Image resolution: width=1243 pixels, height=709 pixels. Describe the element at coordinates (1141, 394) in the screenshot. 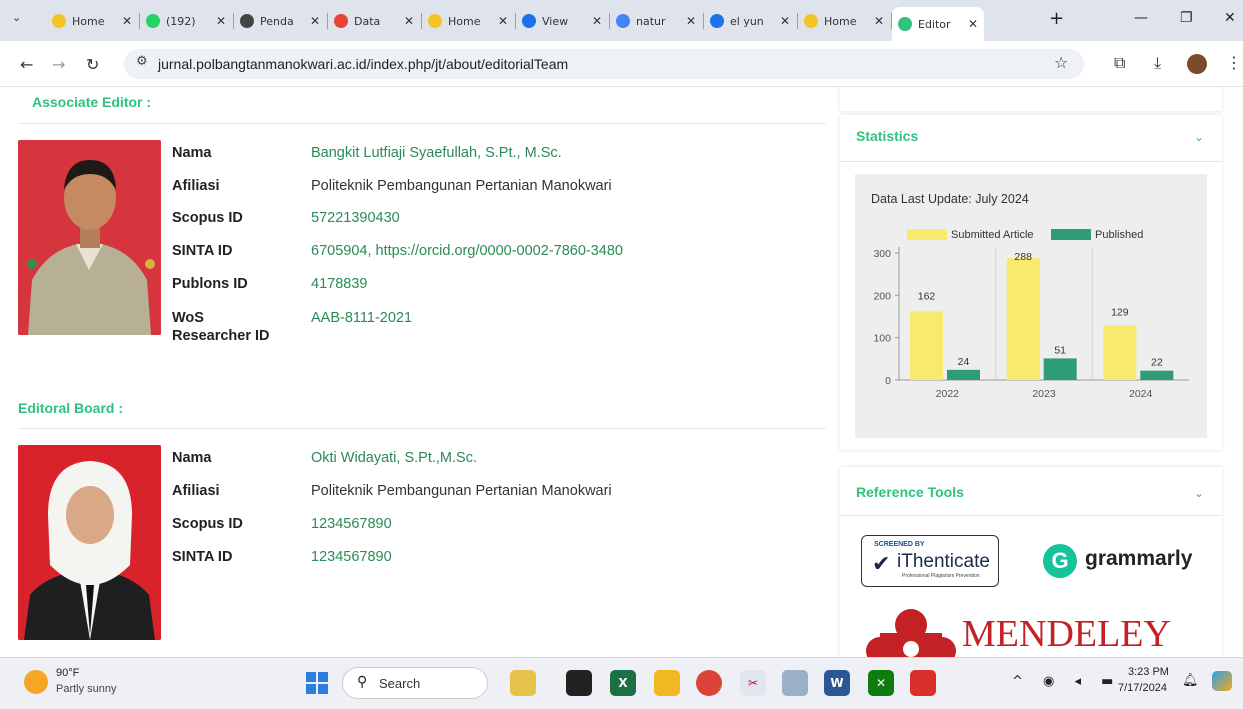

I see `x-tick-label: 2024` at that location.